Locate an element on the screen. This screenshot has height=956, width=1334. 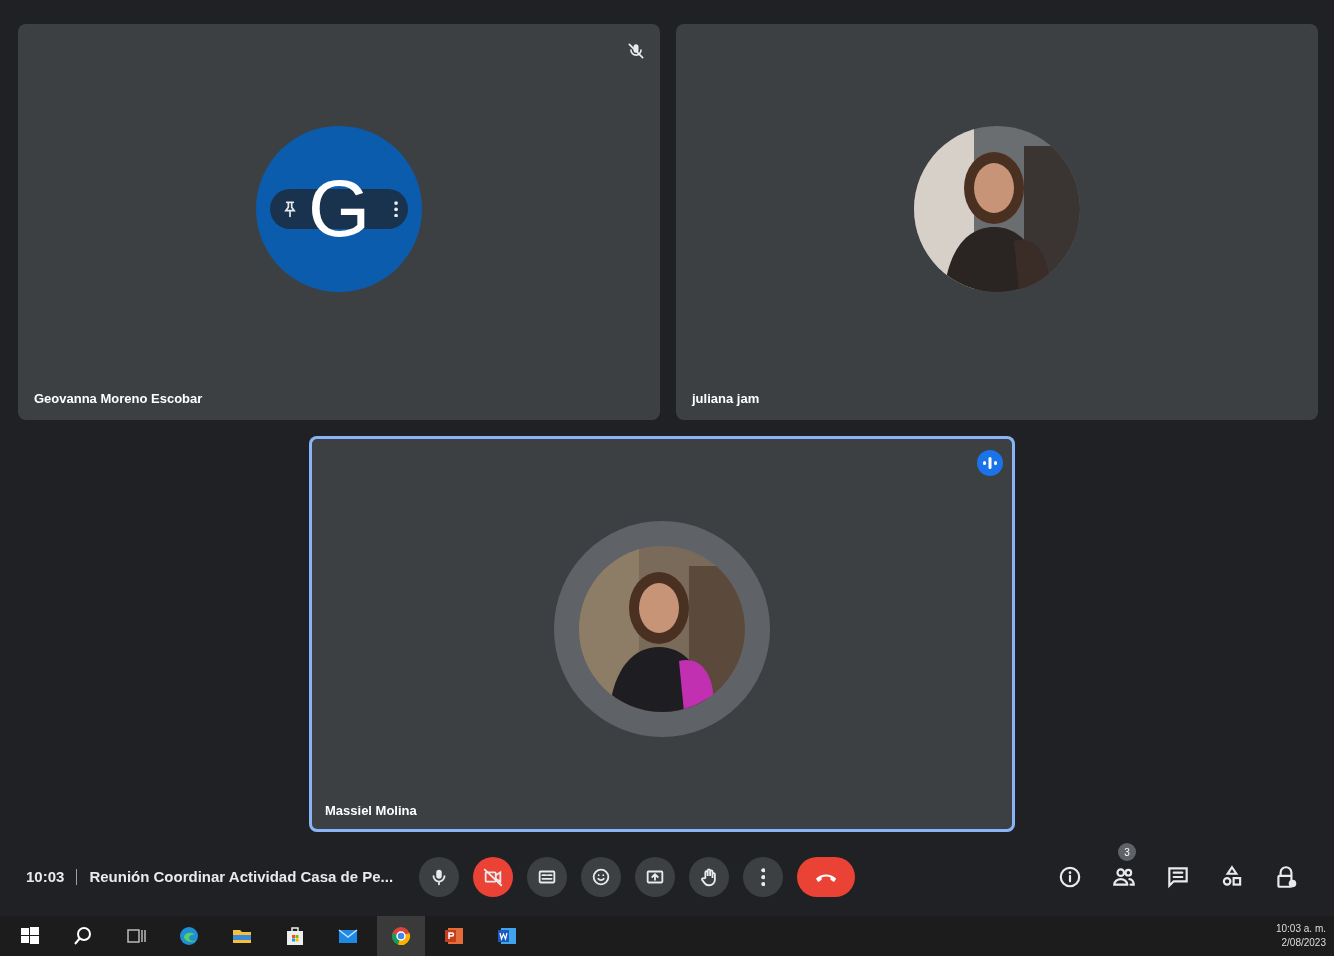
taskbar-time: 10:03 a. m. is located at coordinates (1300, 929).